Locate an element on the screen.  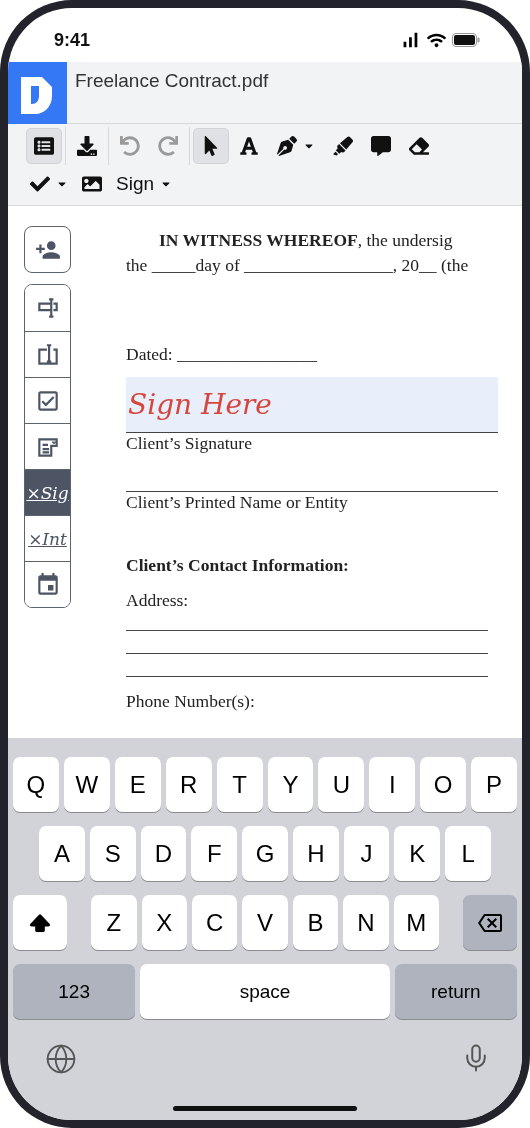
list-button is located at coordinates (44, 146).